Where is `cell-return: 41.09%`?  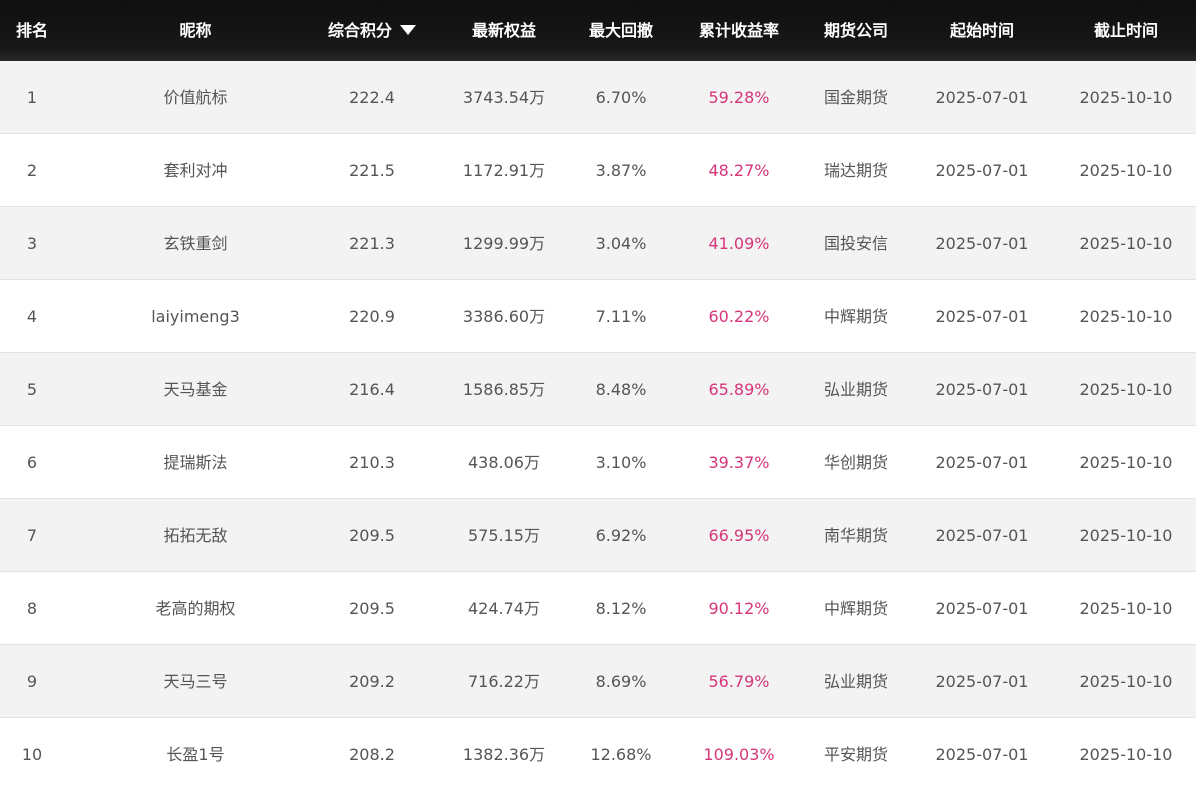
cell-return: 41.09% is located at coordinates (739, 243).